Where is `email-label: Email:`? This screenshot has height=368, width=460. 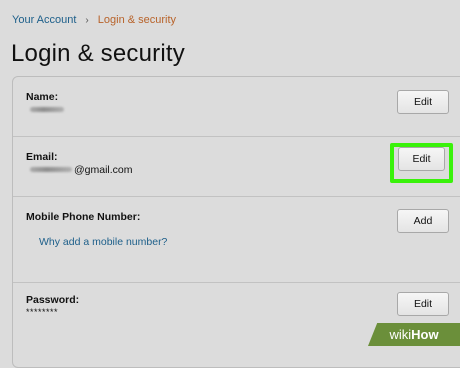 email-label: Email: is located at coordinates (42, 157).